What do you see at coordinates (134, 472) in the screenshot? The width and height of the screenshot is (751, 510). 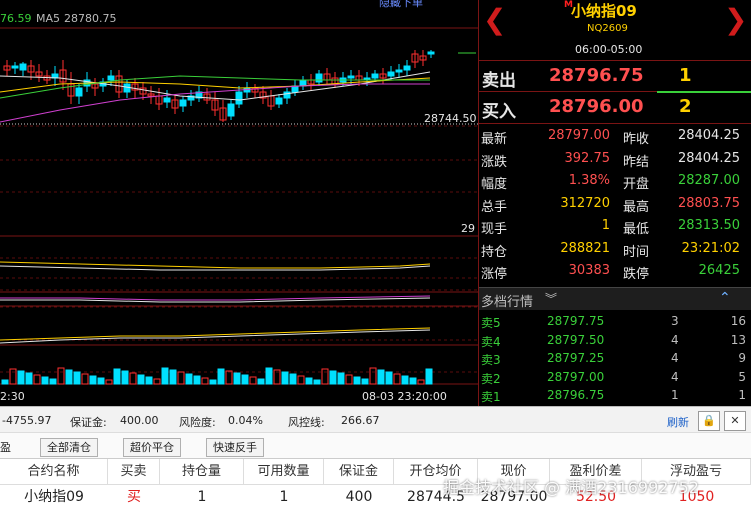 I see `column-header: 买卖` at bounding box center [134, 472].